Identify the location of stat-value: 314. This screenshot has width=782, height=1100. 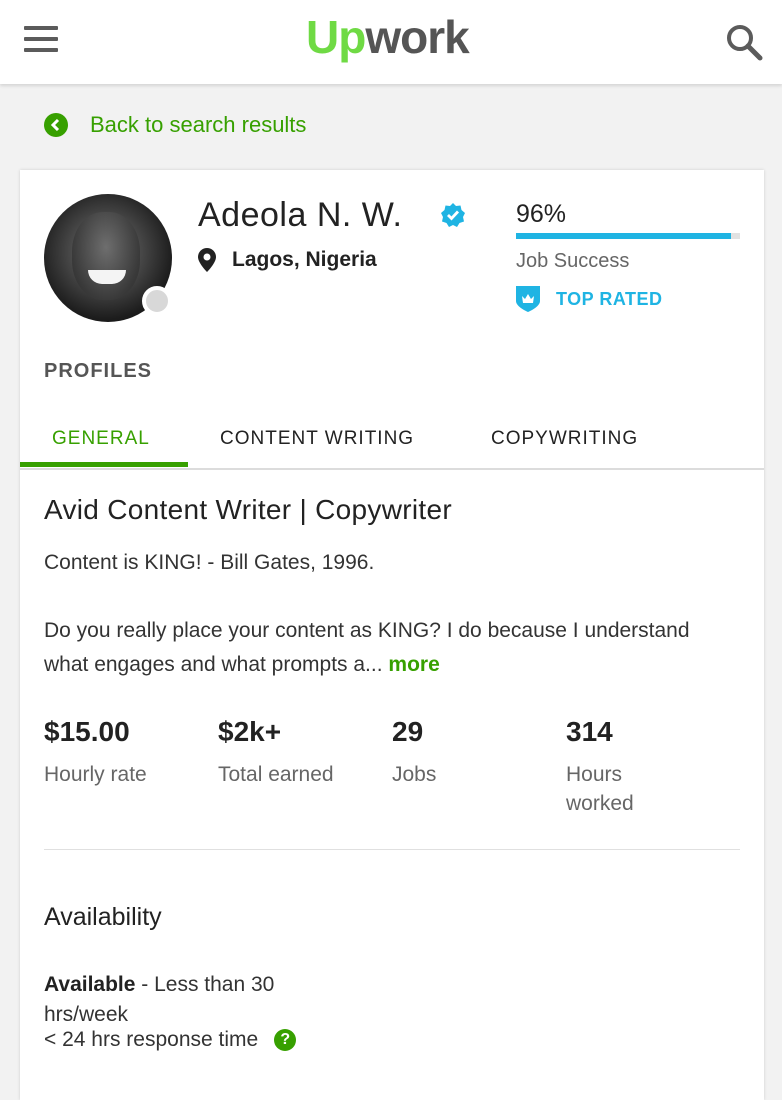
(589, 731).